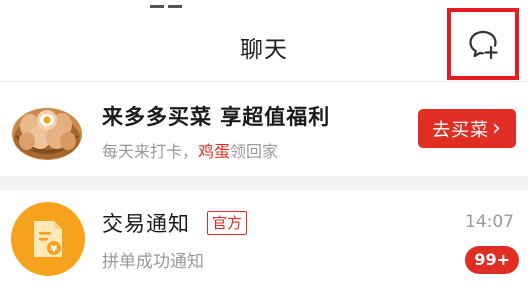  Describe the element at coordinates (461, 130) in the screenshot. I see `go-shopping-label: 去买菜` at that location.